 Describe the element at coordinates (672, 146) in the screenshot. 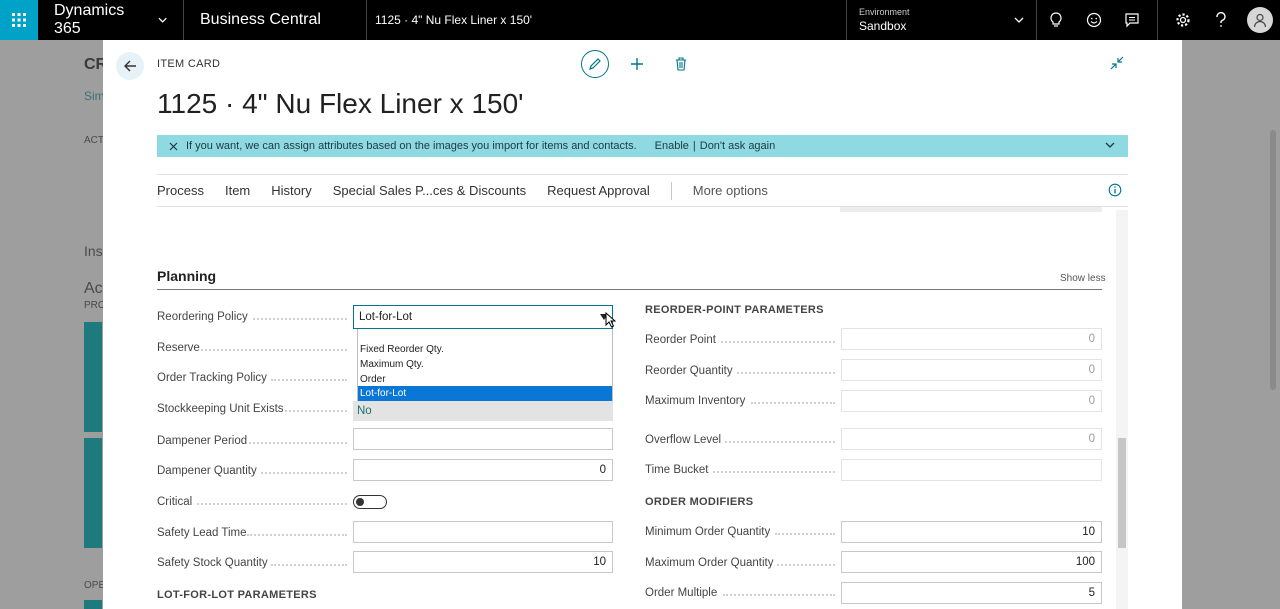

I see `enable-link: Enable` at that location.